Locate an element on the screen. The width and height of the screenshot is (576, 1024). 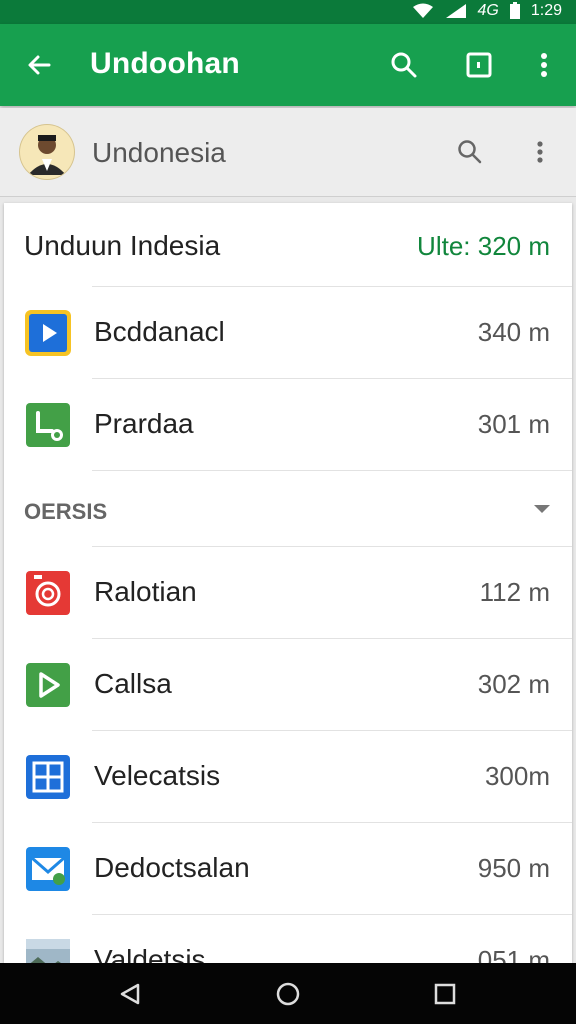
nav-home-button is located at coordinates (288, 994).